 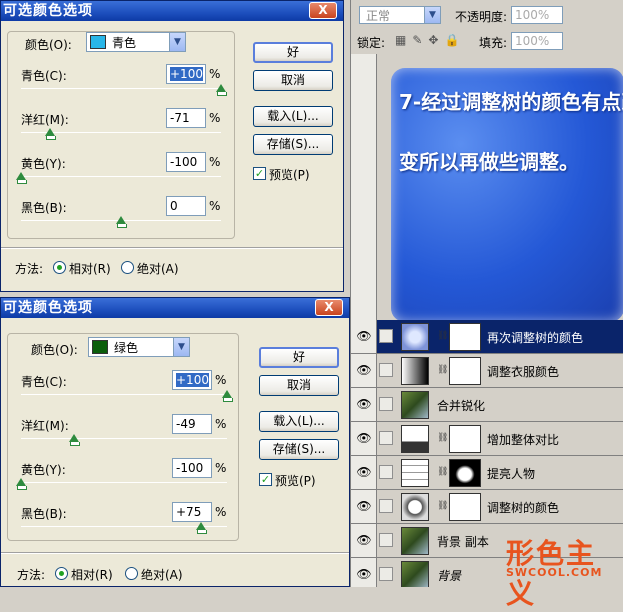 What do you see at coordinates (45, 120) in the screenshot?
I see `slider-label: 洋红(M):` at bounding box center [45, 120].